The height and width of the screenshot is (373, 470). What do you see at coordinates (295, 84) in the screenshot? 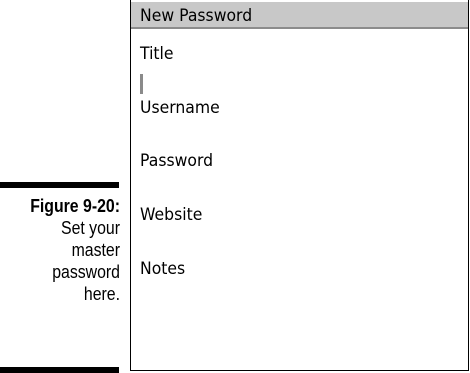
I see `title-field-input` at bounding box center [295, 84].